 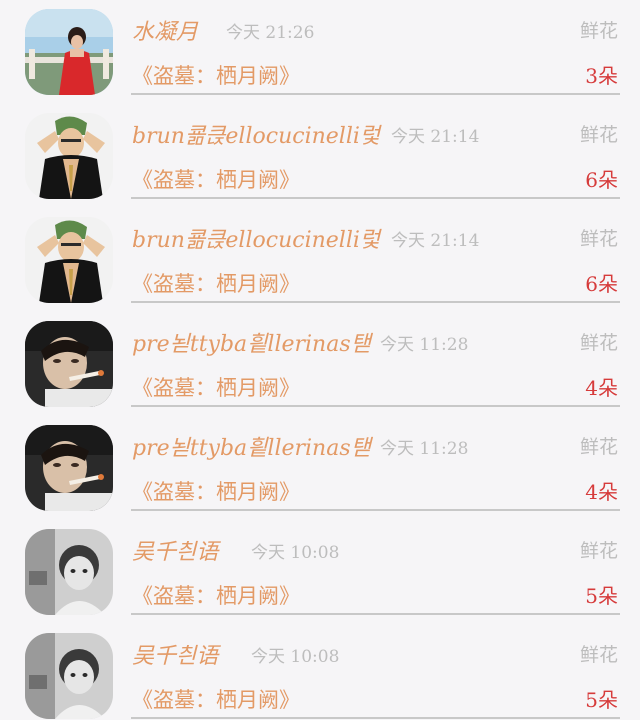 I want to click on avatar-photo-woman-red-dress, so click(x=69, y=52).